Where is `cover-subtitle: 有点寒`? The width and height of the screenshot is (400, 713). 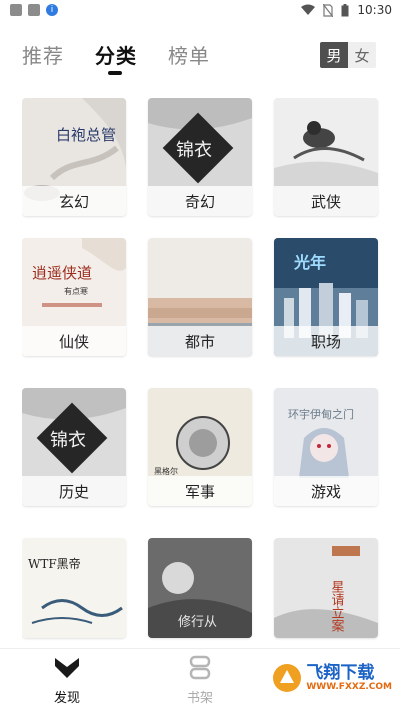
cover-subtitle: 有点寒 is located at coordinates (76, 291).